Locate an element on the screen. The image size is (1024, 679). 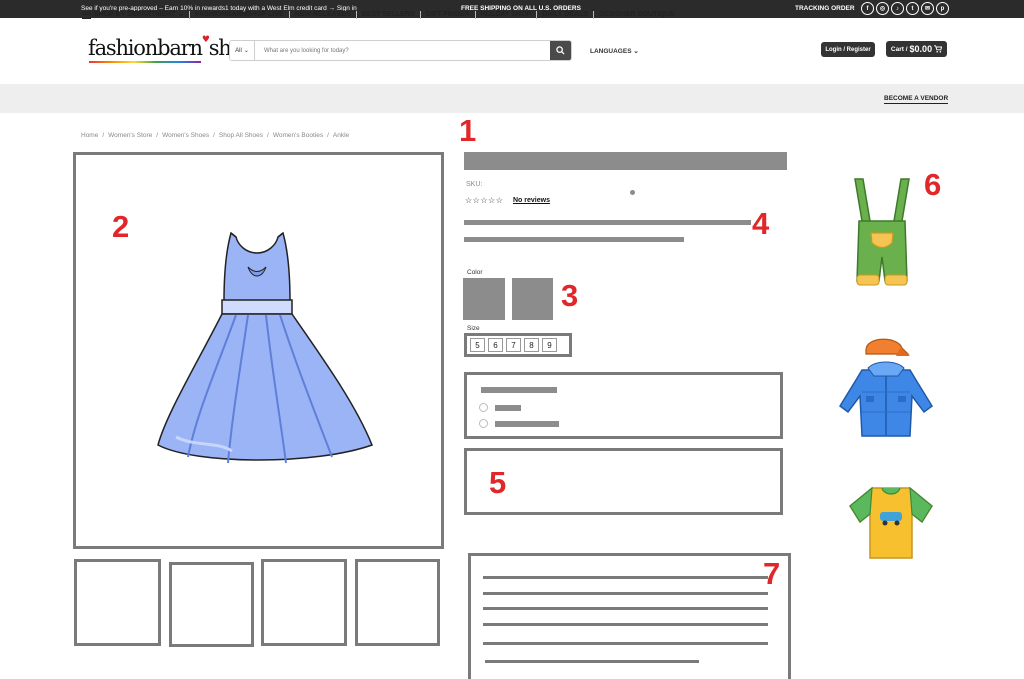
facebook-icon: f is located at coordinates (867, 8).